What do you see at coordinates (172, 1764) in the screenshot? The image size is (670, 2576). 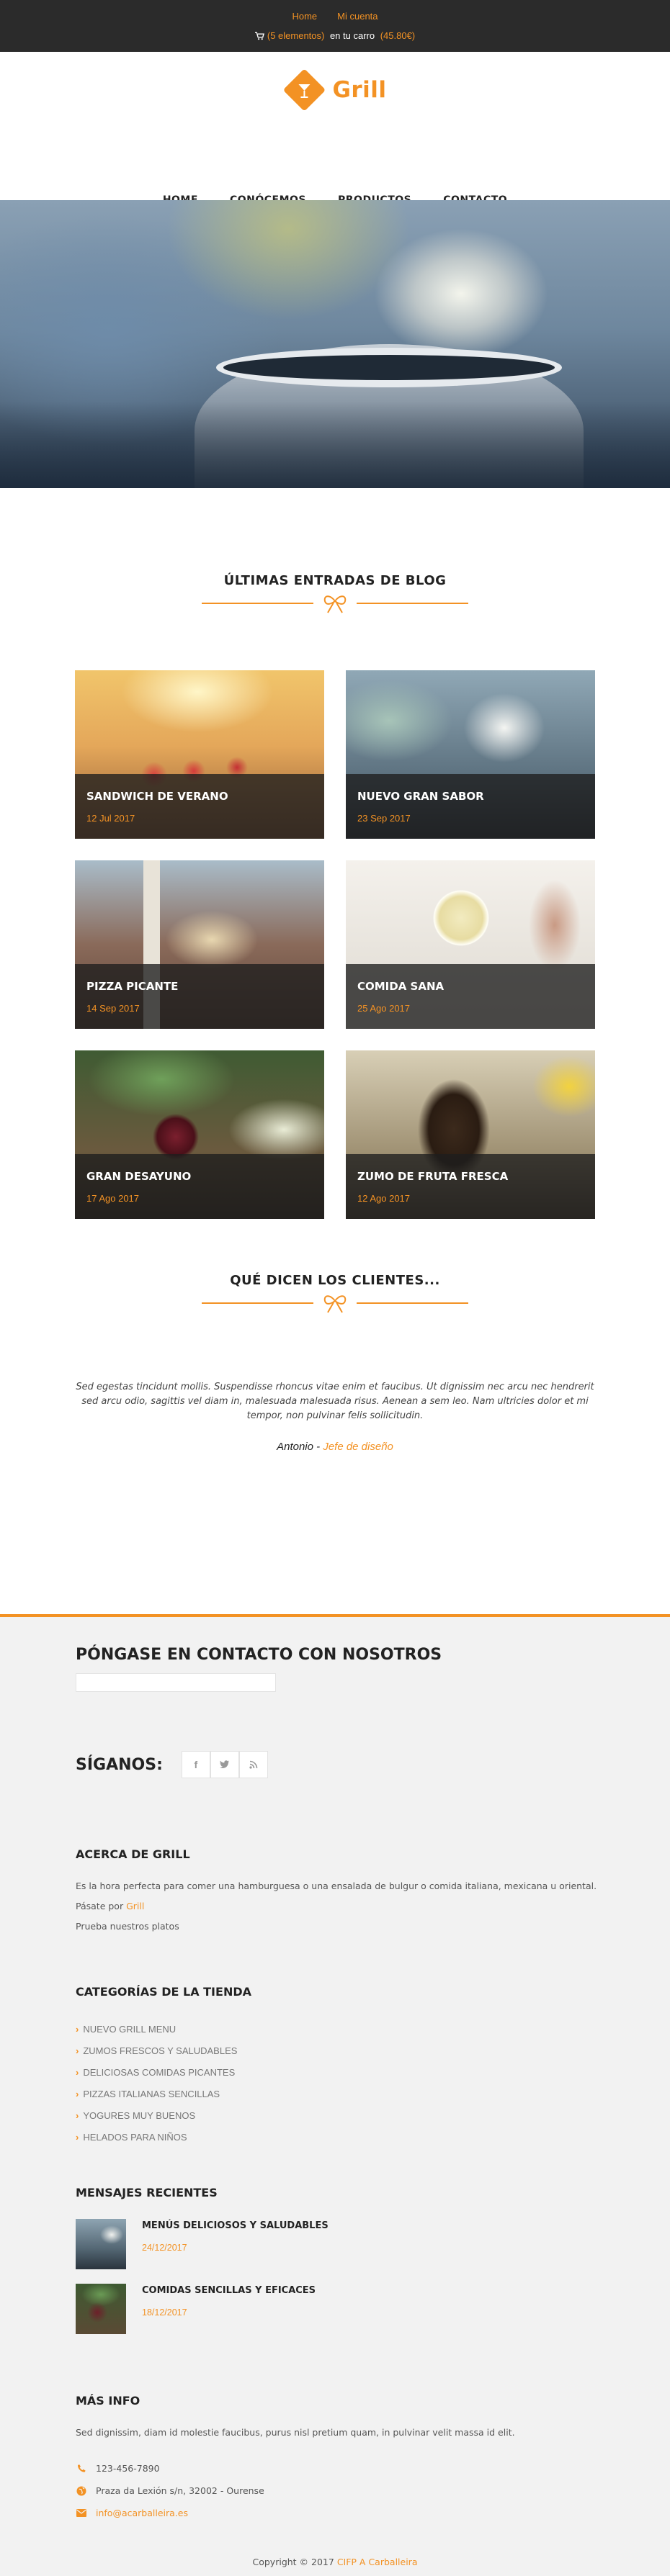 I see `follow-us: SÍGANOS: f` at bounding box center [172, 1764].